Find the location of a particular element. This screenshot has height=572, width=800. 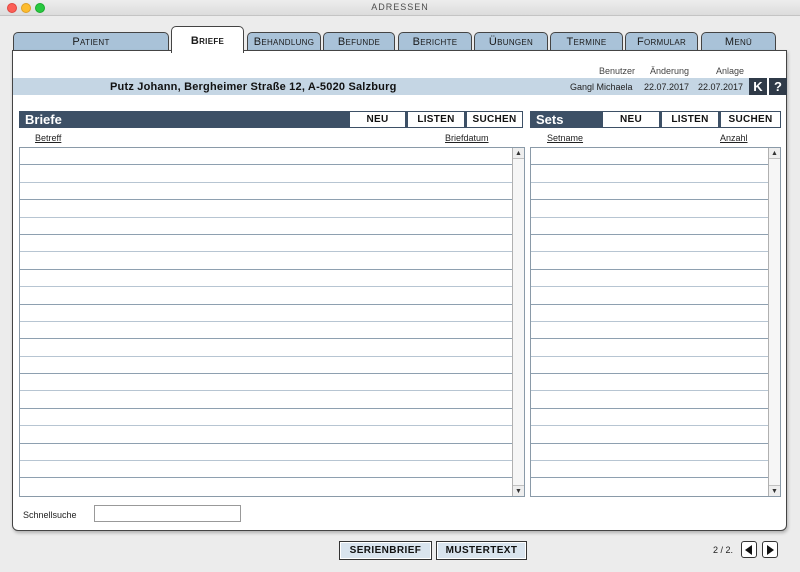

triangle-right-icon is located at coordinates (770, 549).